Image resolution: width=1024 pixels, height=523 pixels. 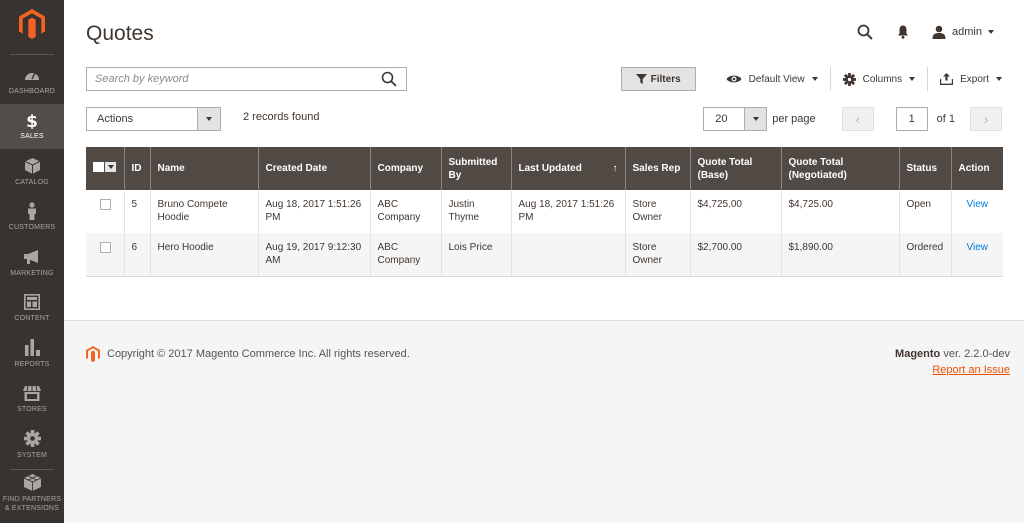 What do you see at coordinates (924, 255) in the screenshot?
I see `cell-status: Ordered` at bounding box center [924, 255].